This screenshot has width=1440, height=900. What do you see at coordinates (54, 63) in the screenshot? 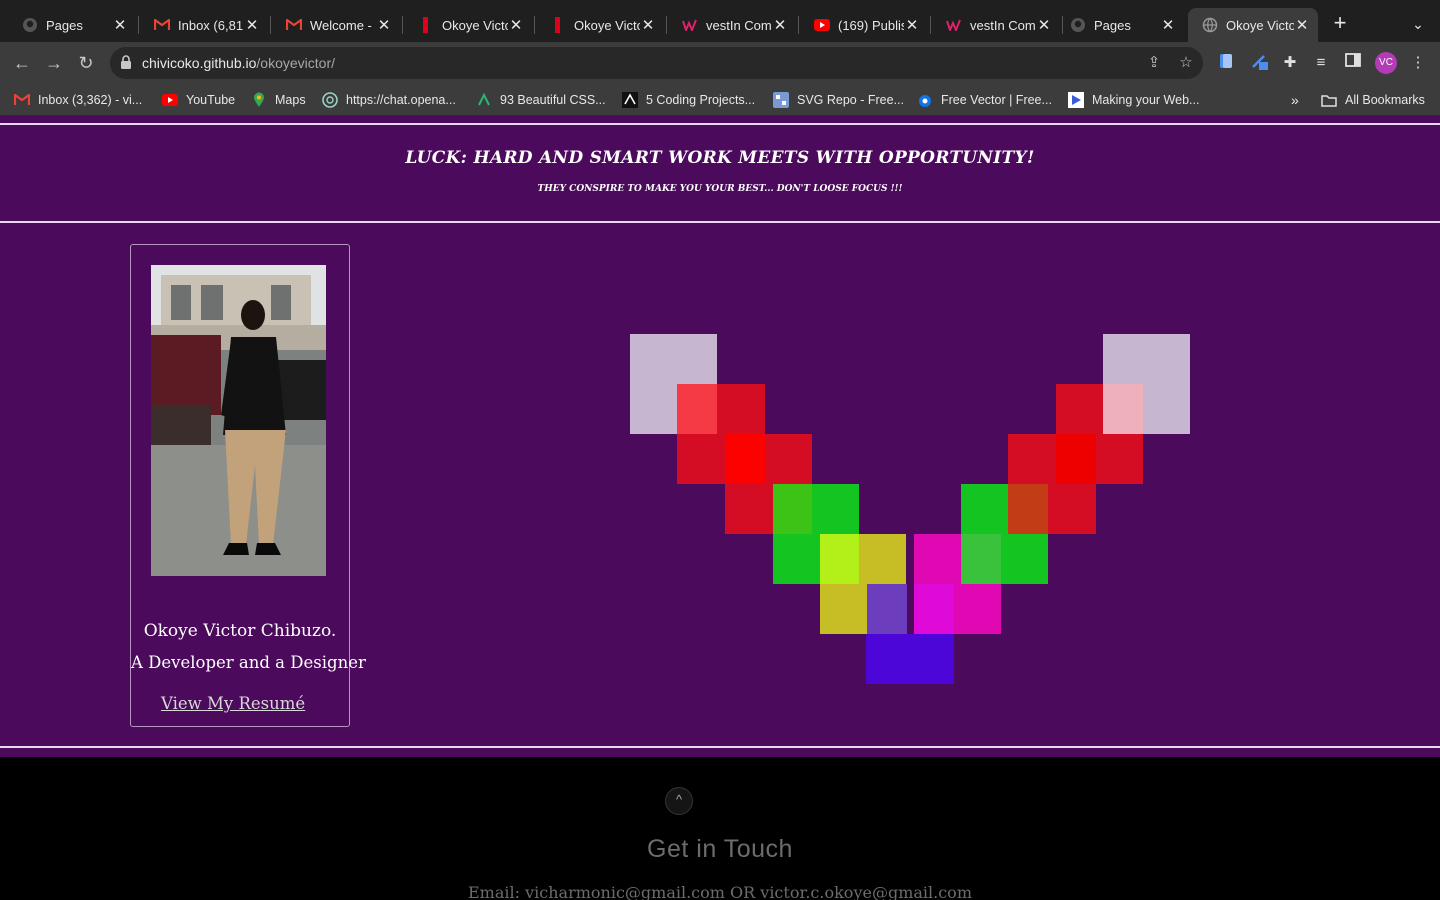
I see `forward-arrow-icon: →` at bounding box center [54, 63].